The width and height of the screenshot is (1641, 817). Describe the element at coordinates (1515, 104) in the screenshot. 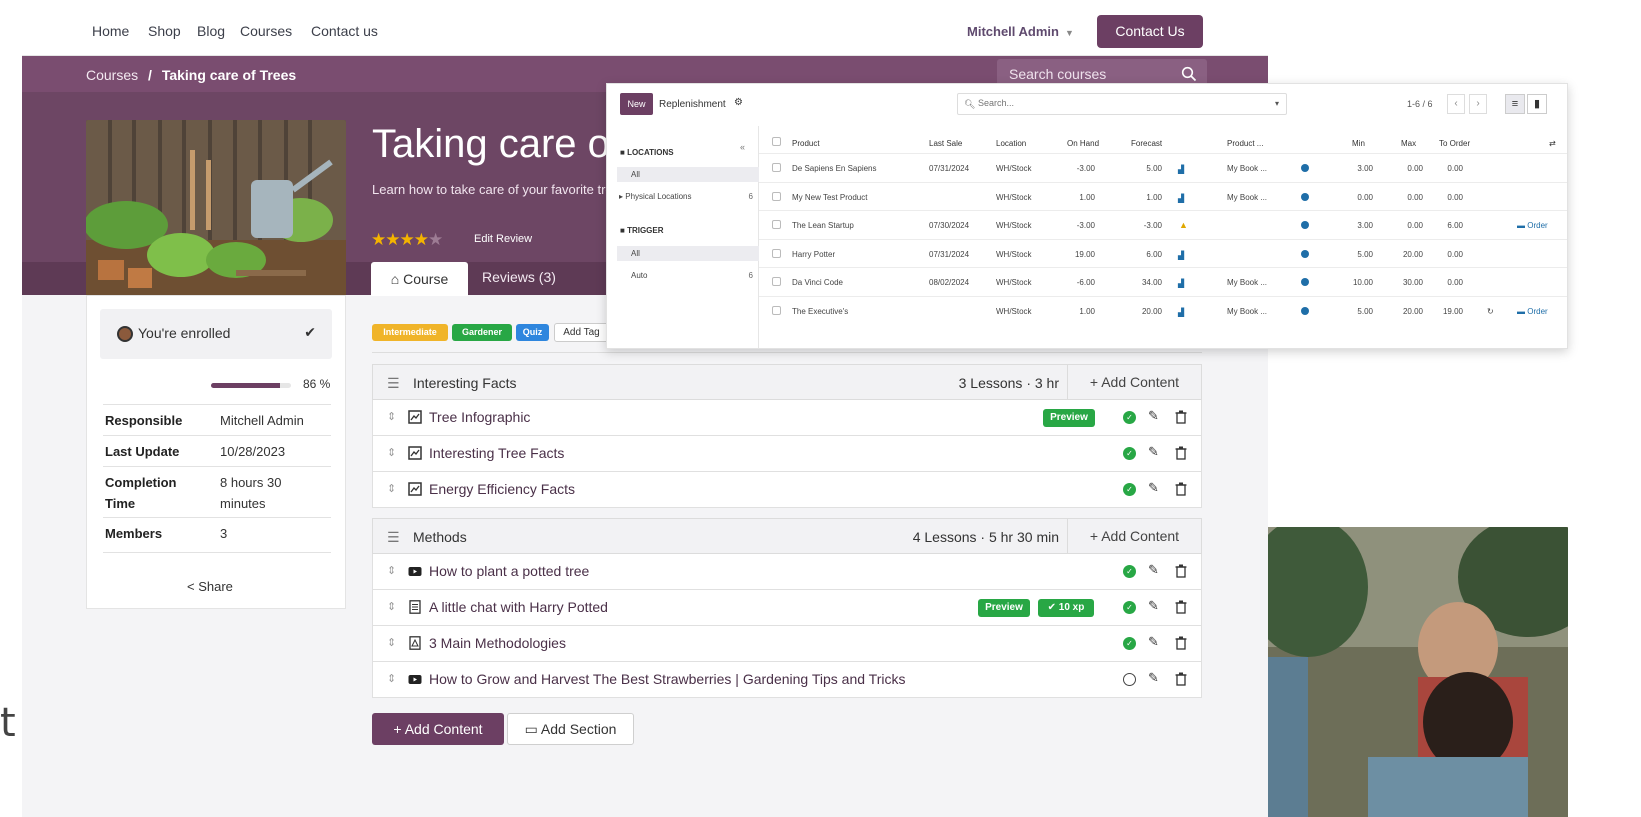

I see `list-view-icon: ≡` at that location.